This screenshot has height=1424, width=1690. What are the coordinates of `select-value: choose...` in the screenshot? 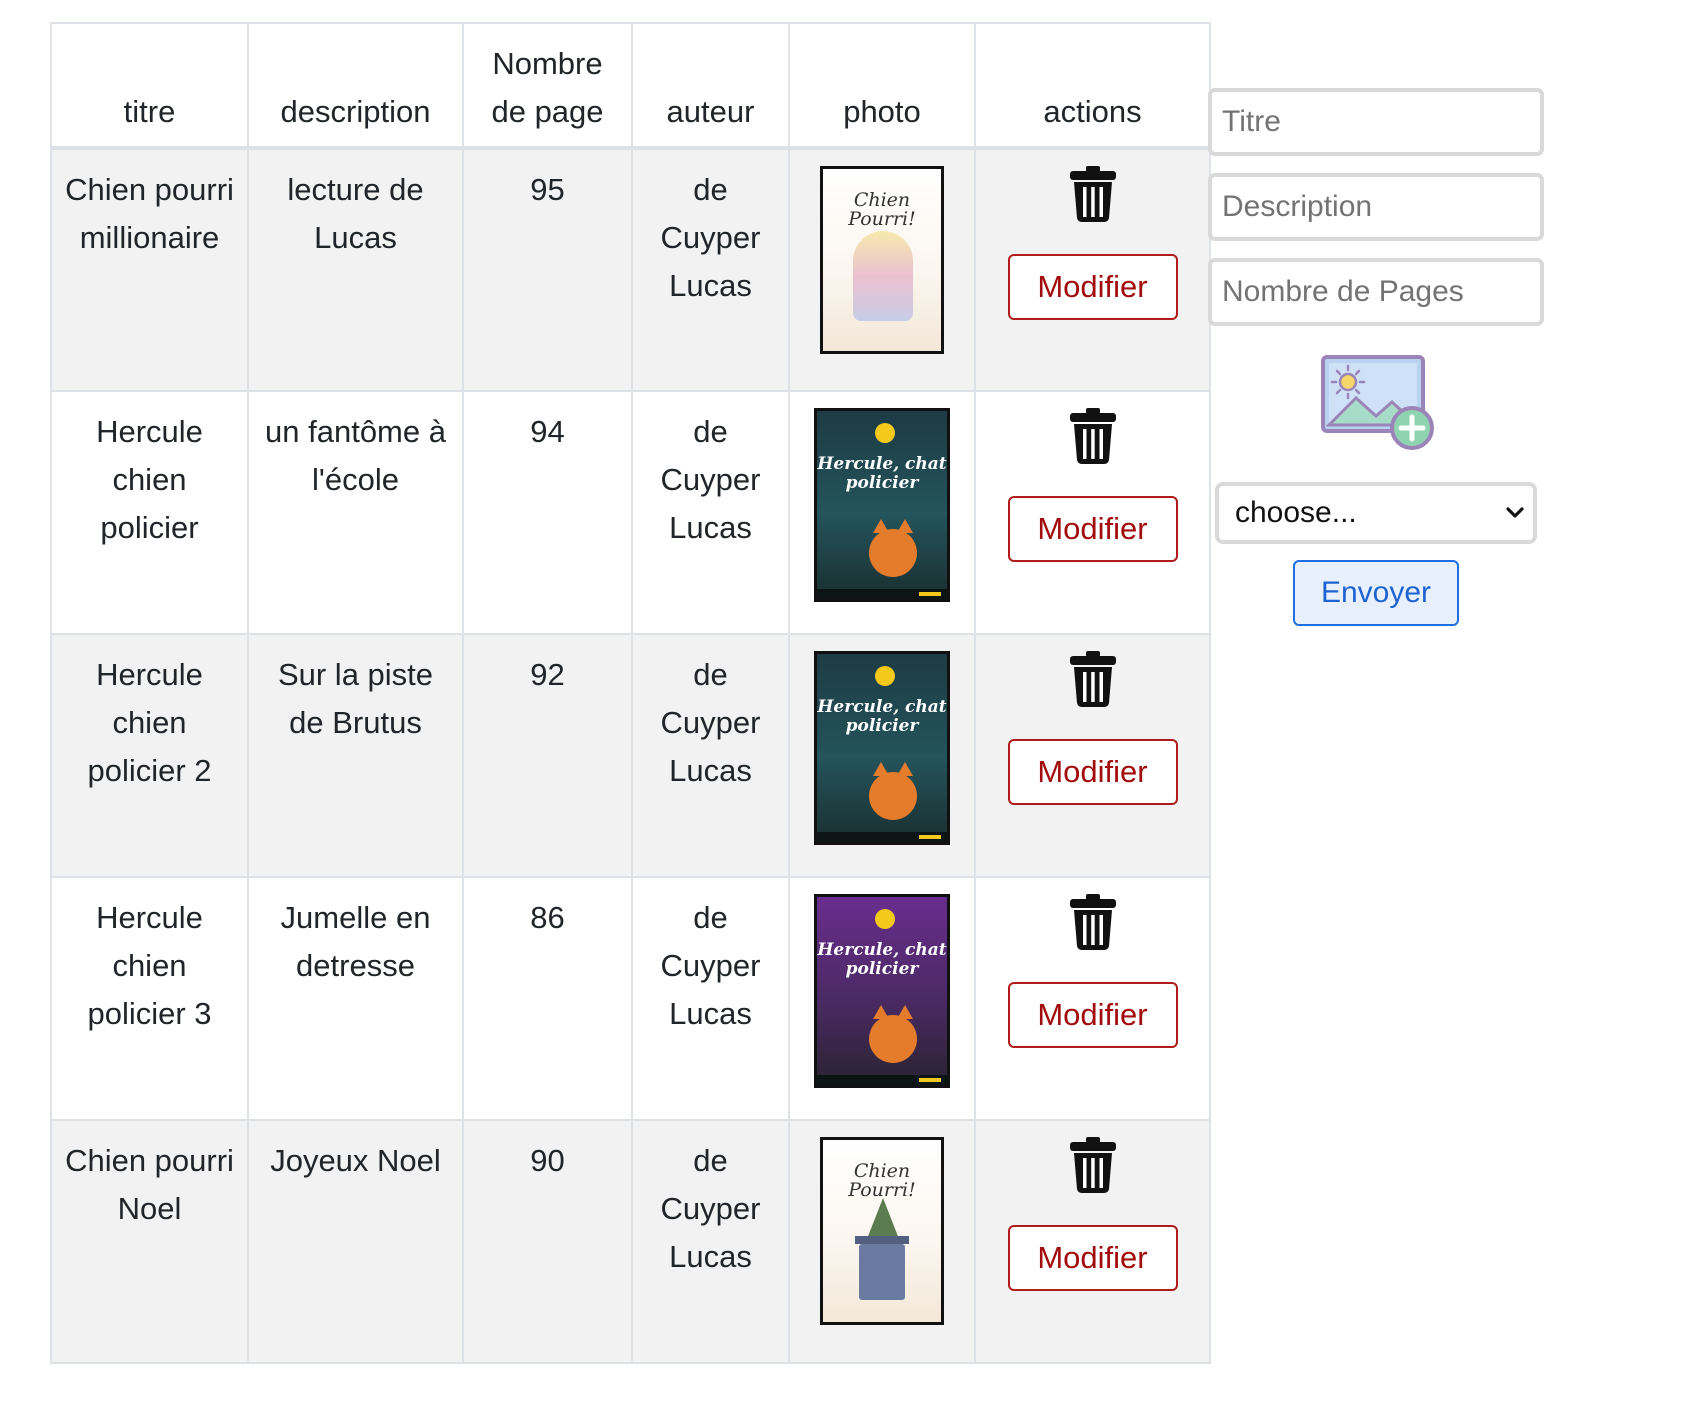 It's located at (1296, 512).